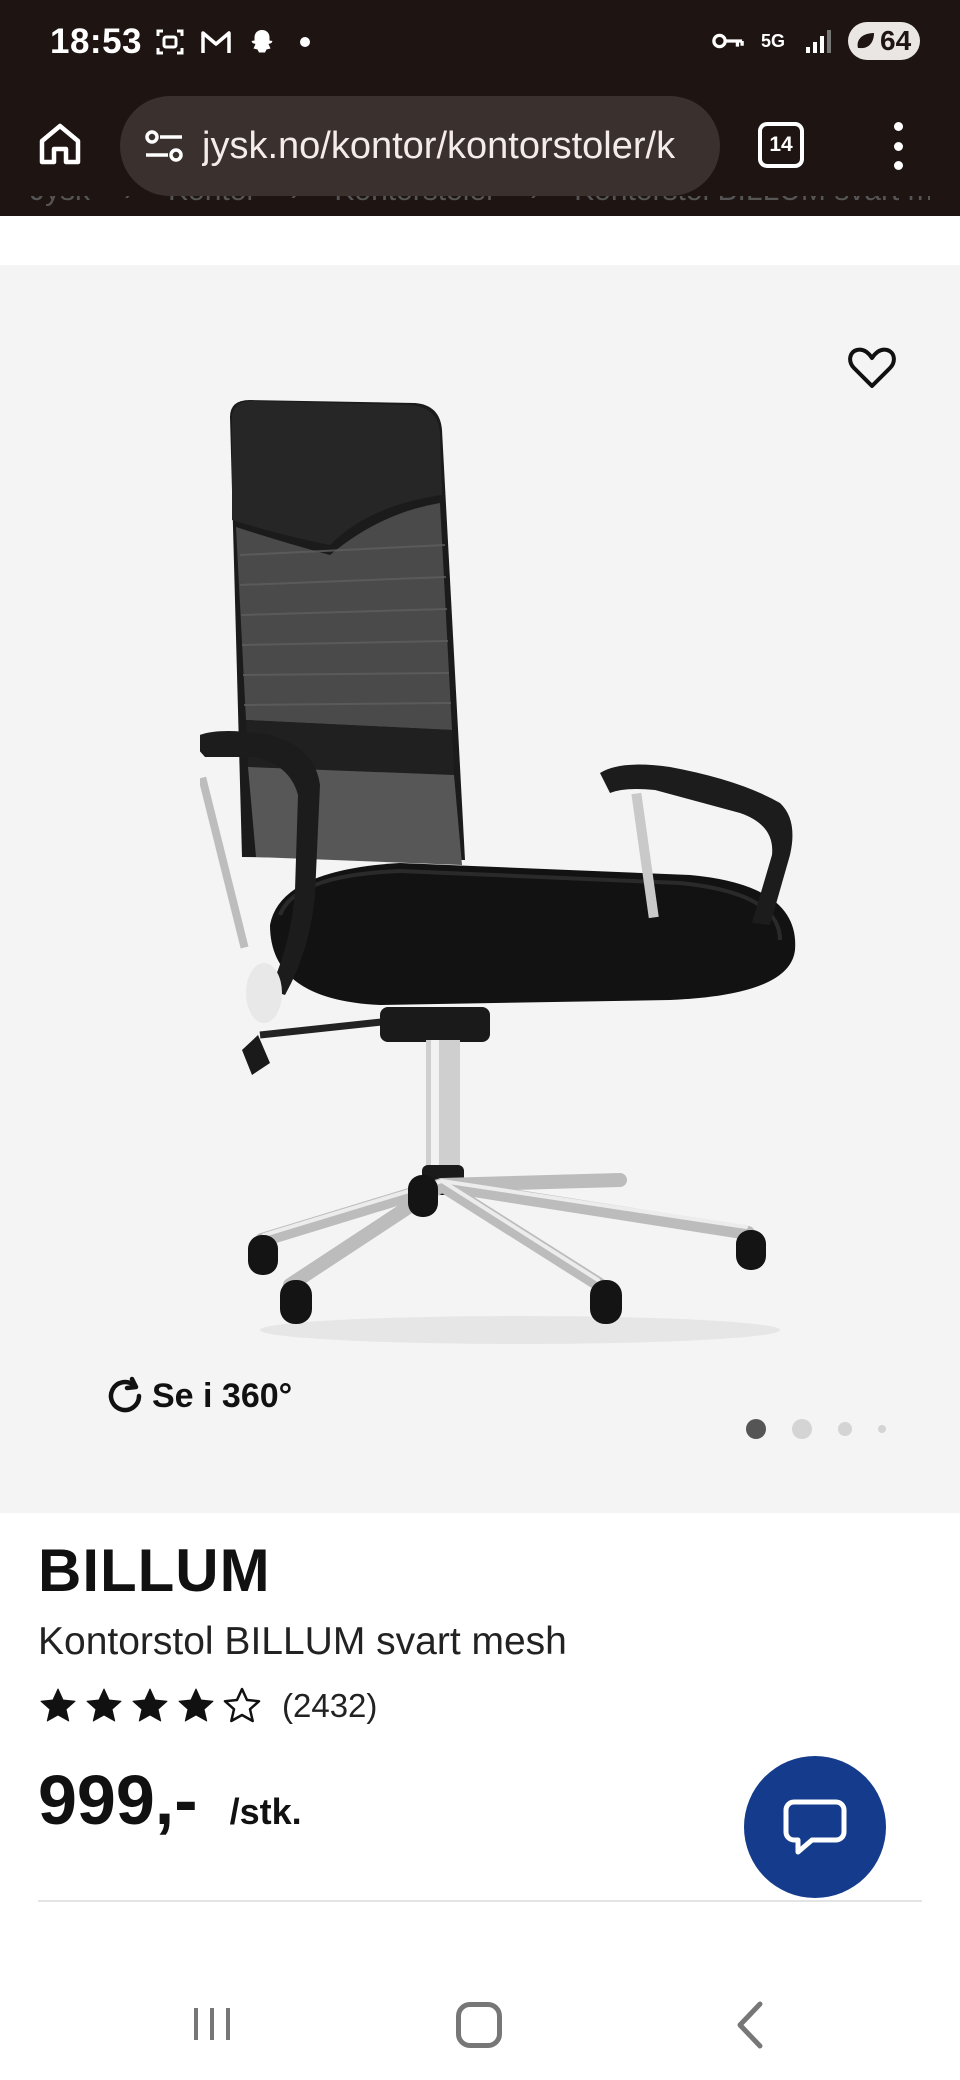 This screenshot has width=960, height=2080. I want to click on price-unit: /stk., so click(265, 1811).